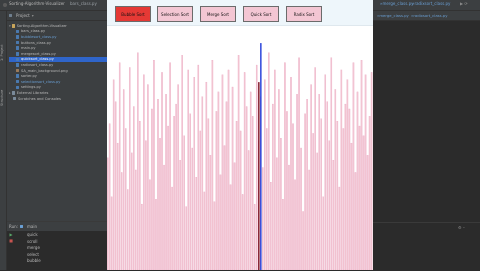 Image resolution: width=480 pixels, height=271 pixels. I want to click on run-output-line: bubble, so click(34, 260).